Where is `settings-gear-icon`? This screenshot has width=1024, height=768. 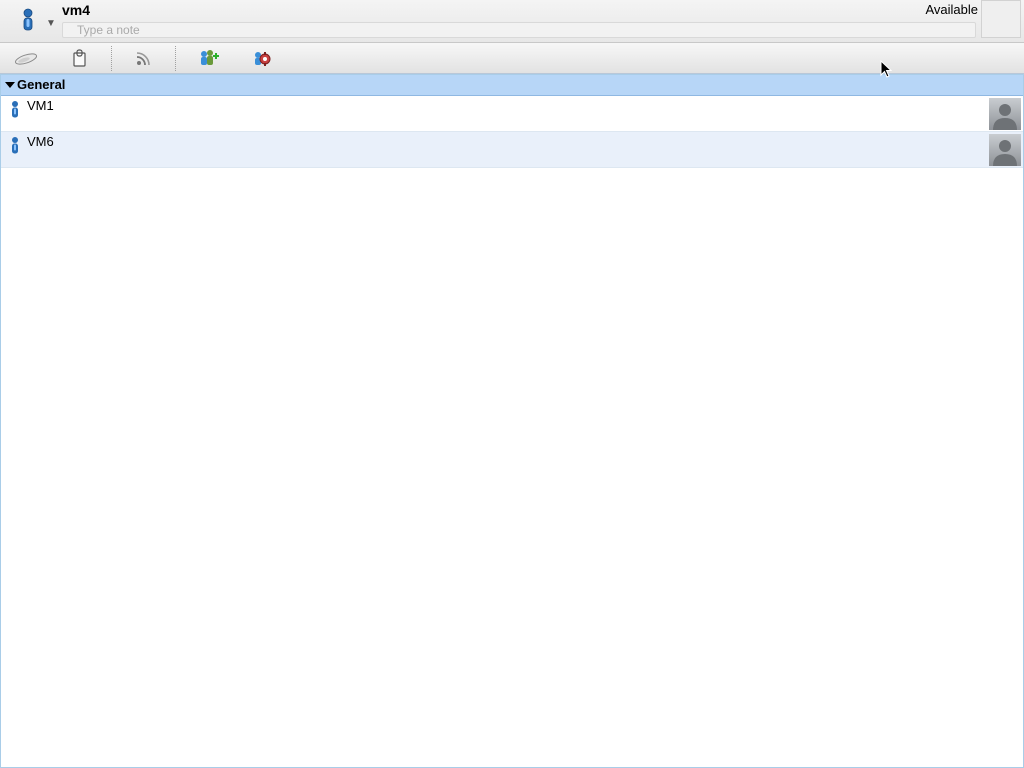
settings-gear-icon is located at coordinates (263, 58).